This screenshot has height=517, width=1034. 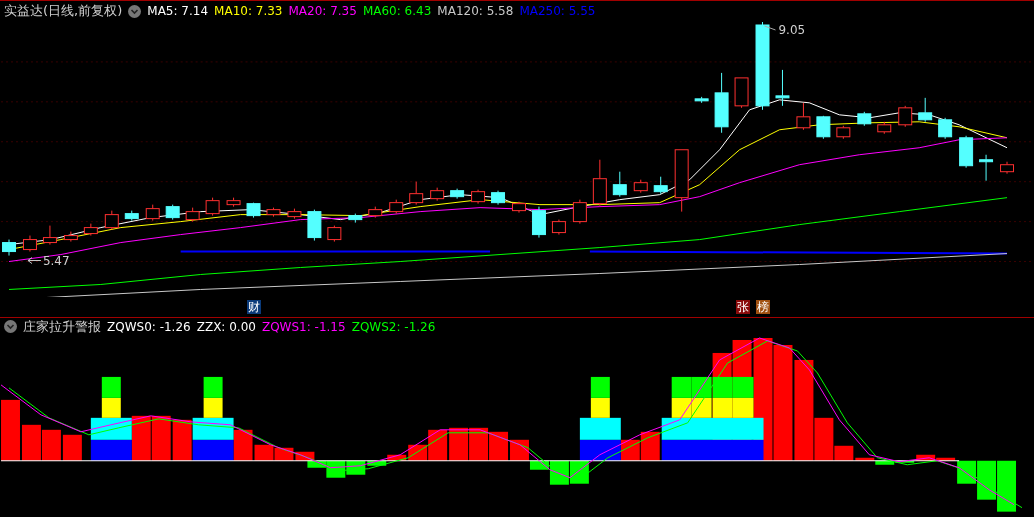 I want to click on indicator-value: MA20: 7.35, so click(x=322, y=11).